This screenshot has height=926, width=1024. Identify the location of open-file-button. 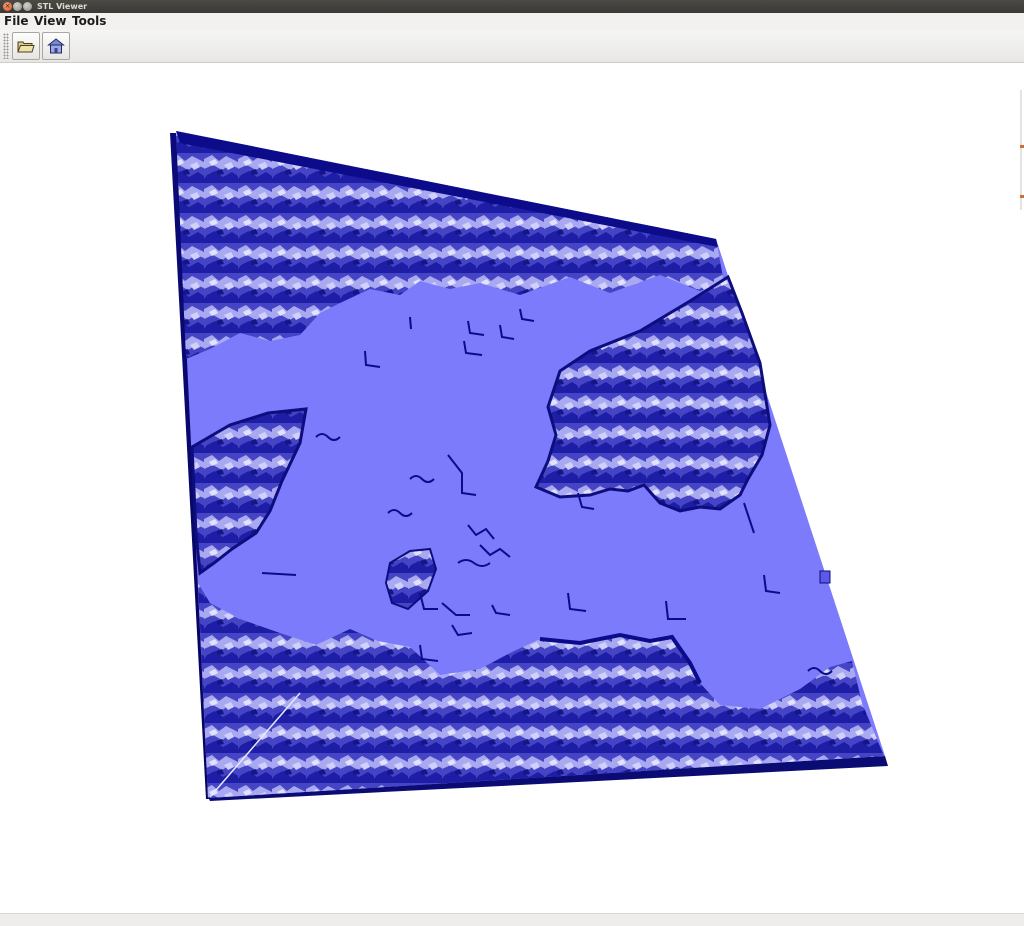
(26, 46).